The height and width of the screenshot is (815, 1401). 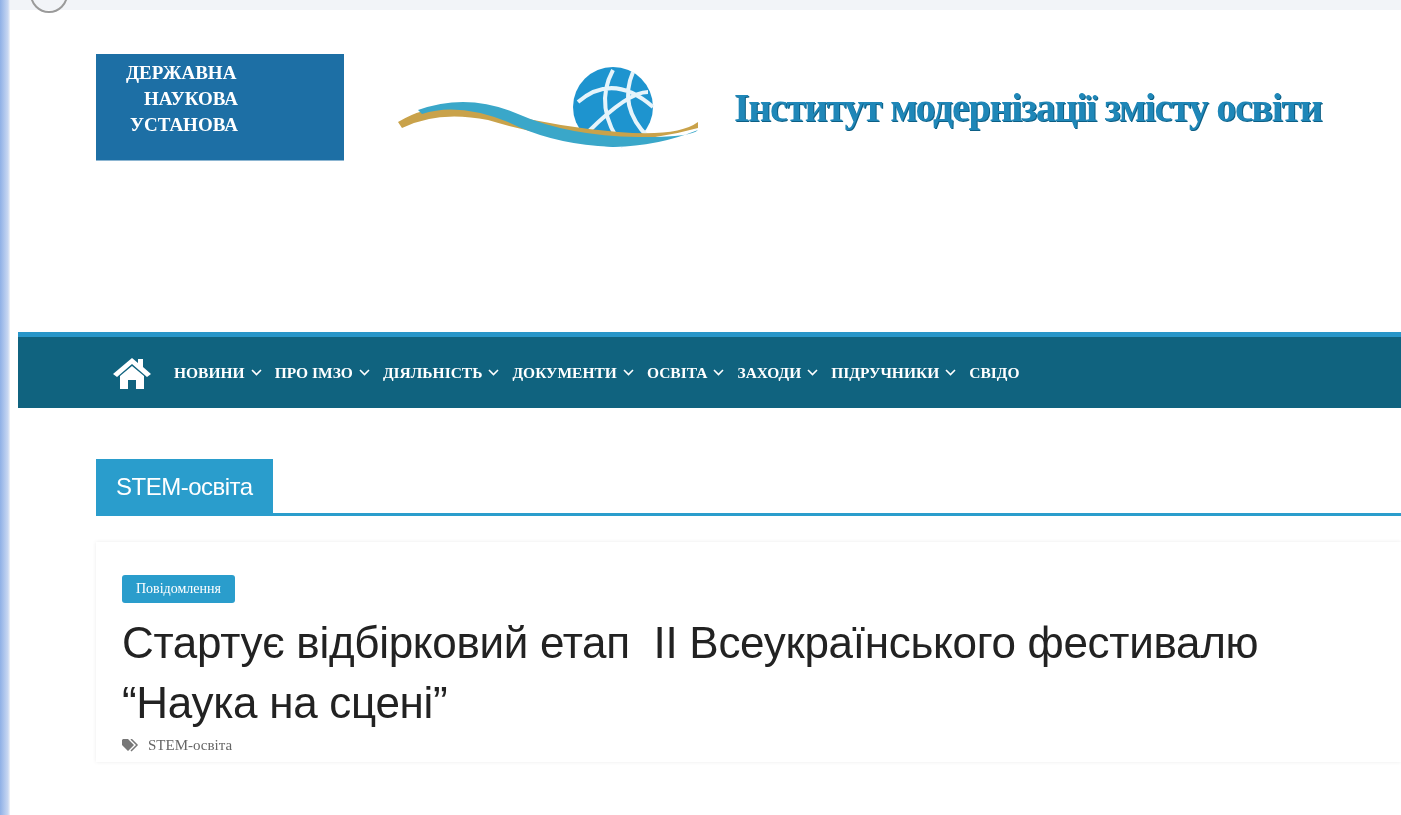 What do you see at coordinates (184, 486) in the screenshot?
I see `section-title: STEM-освіта` at bounding box center [184, 486].